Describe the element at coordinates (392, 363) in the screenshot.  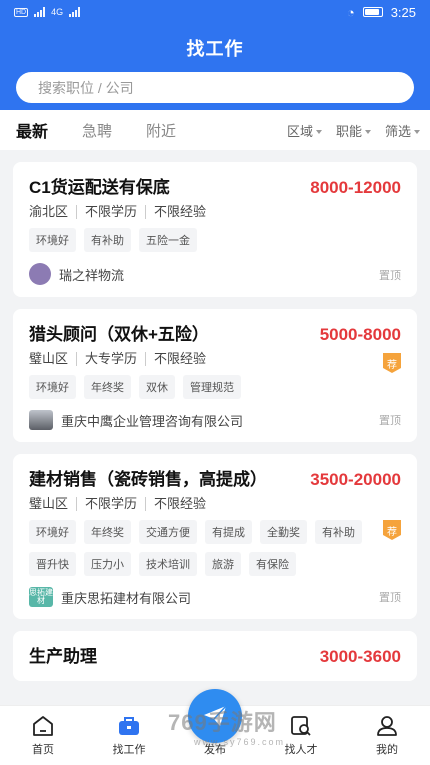
I see `recommend-badge: 荐` at that location.